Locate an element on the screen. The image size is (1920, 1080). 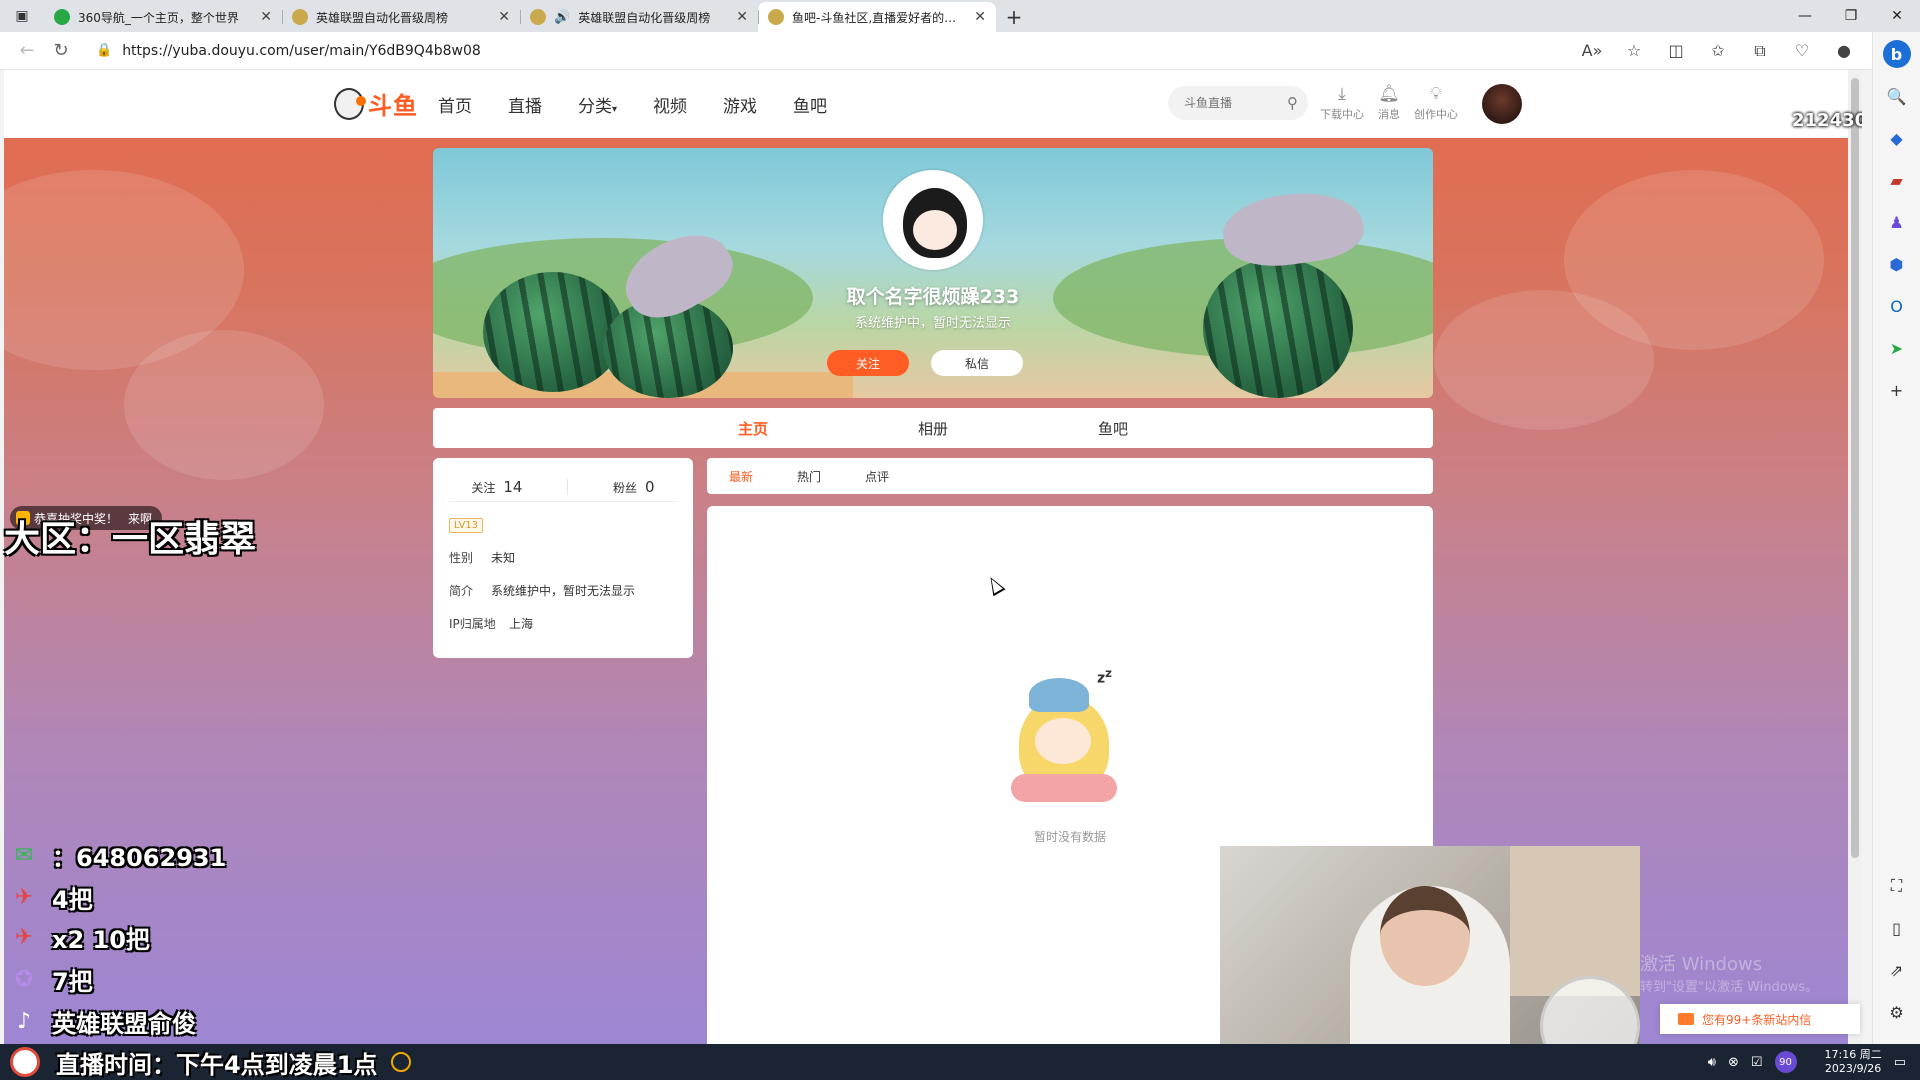
collections-icon: ⧉ is located at coordinates (1760, 51).